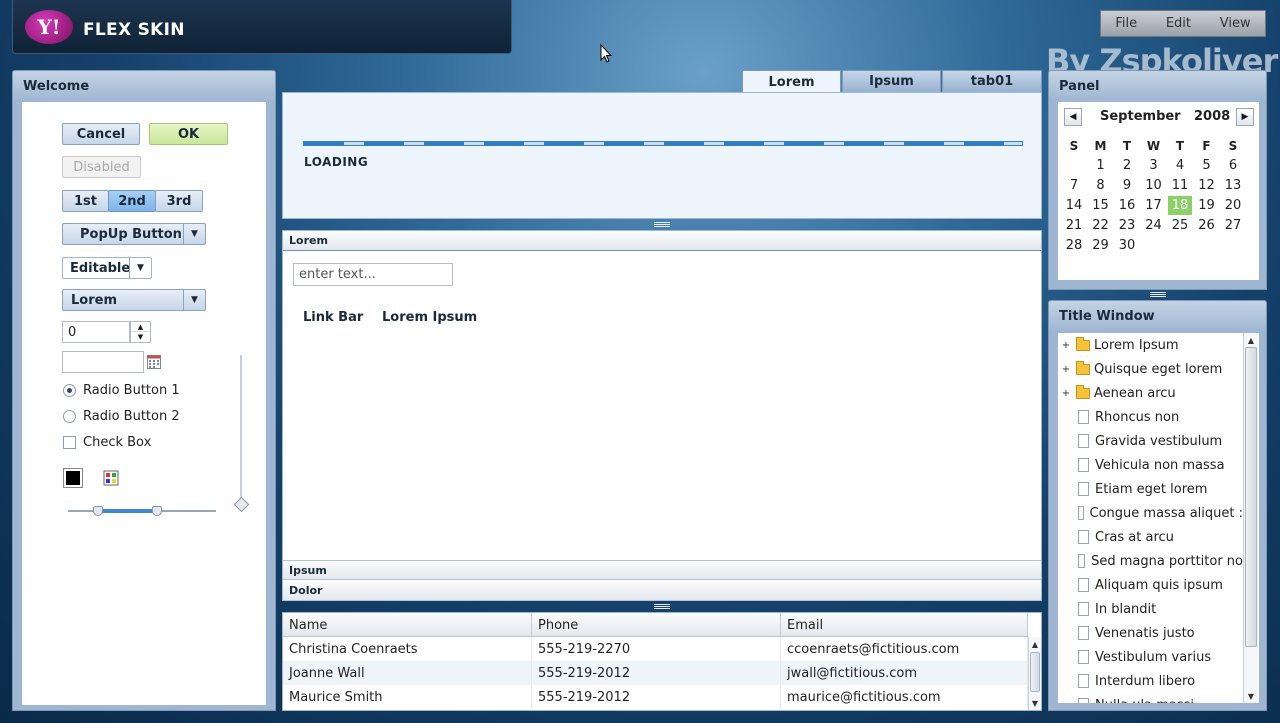 This screenshot has height=723, width=1280. Describe the element at coordinates (1245, 117) in the screenshot. I see `next-month-icon: ▶` at that location.